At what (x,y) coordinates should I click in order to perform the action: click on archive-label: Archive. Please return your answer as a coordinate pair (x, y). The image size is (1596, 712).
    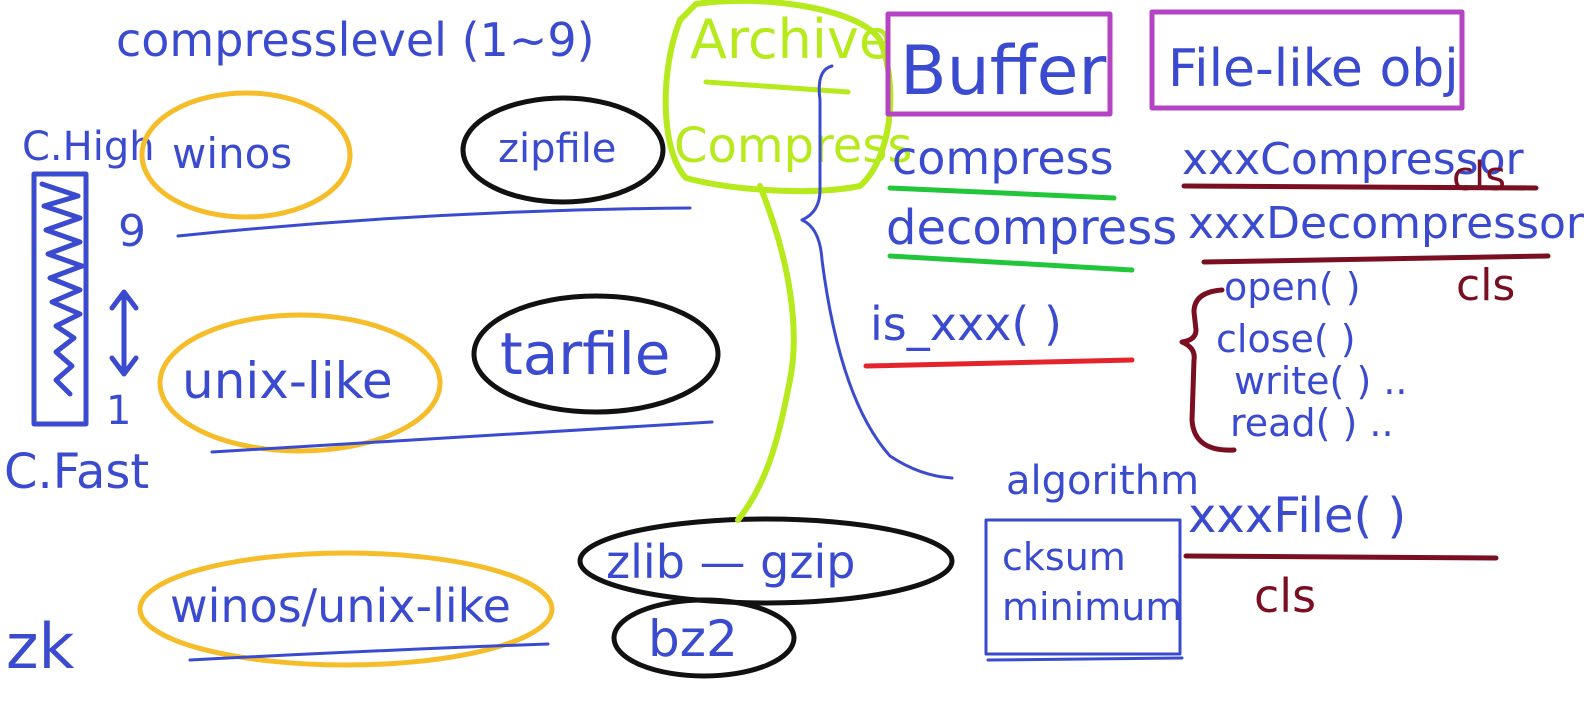
    Looking at the image, I should click on (791, 39).